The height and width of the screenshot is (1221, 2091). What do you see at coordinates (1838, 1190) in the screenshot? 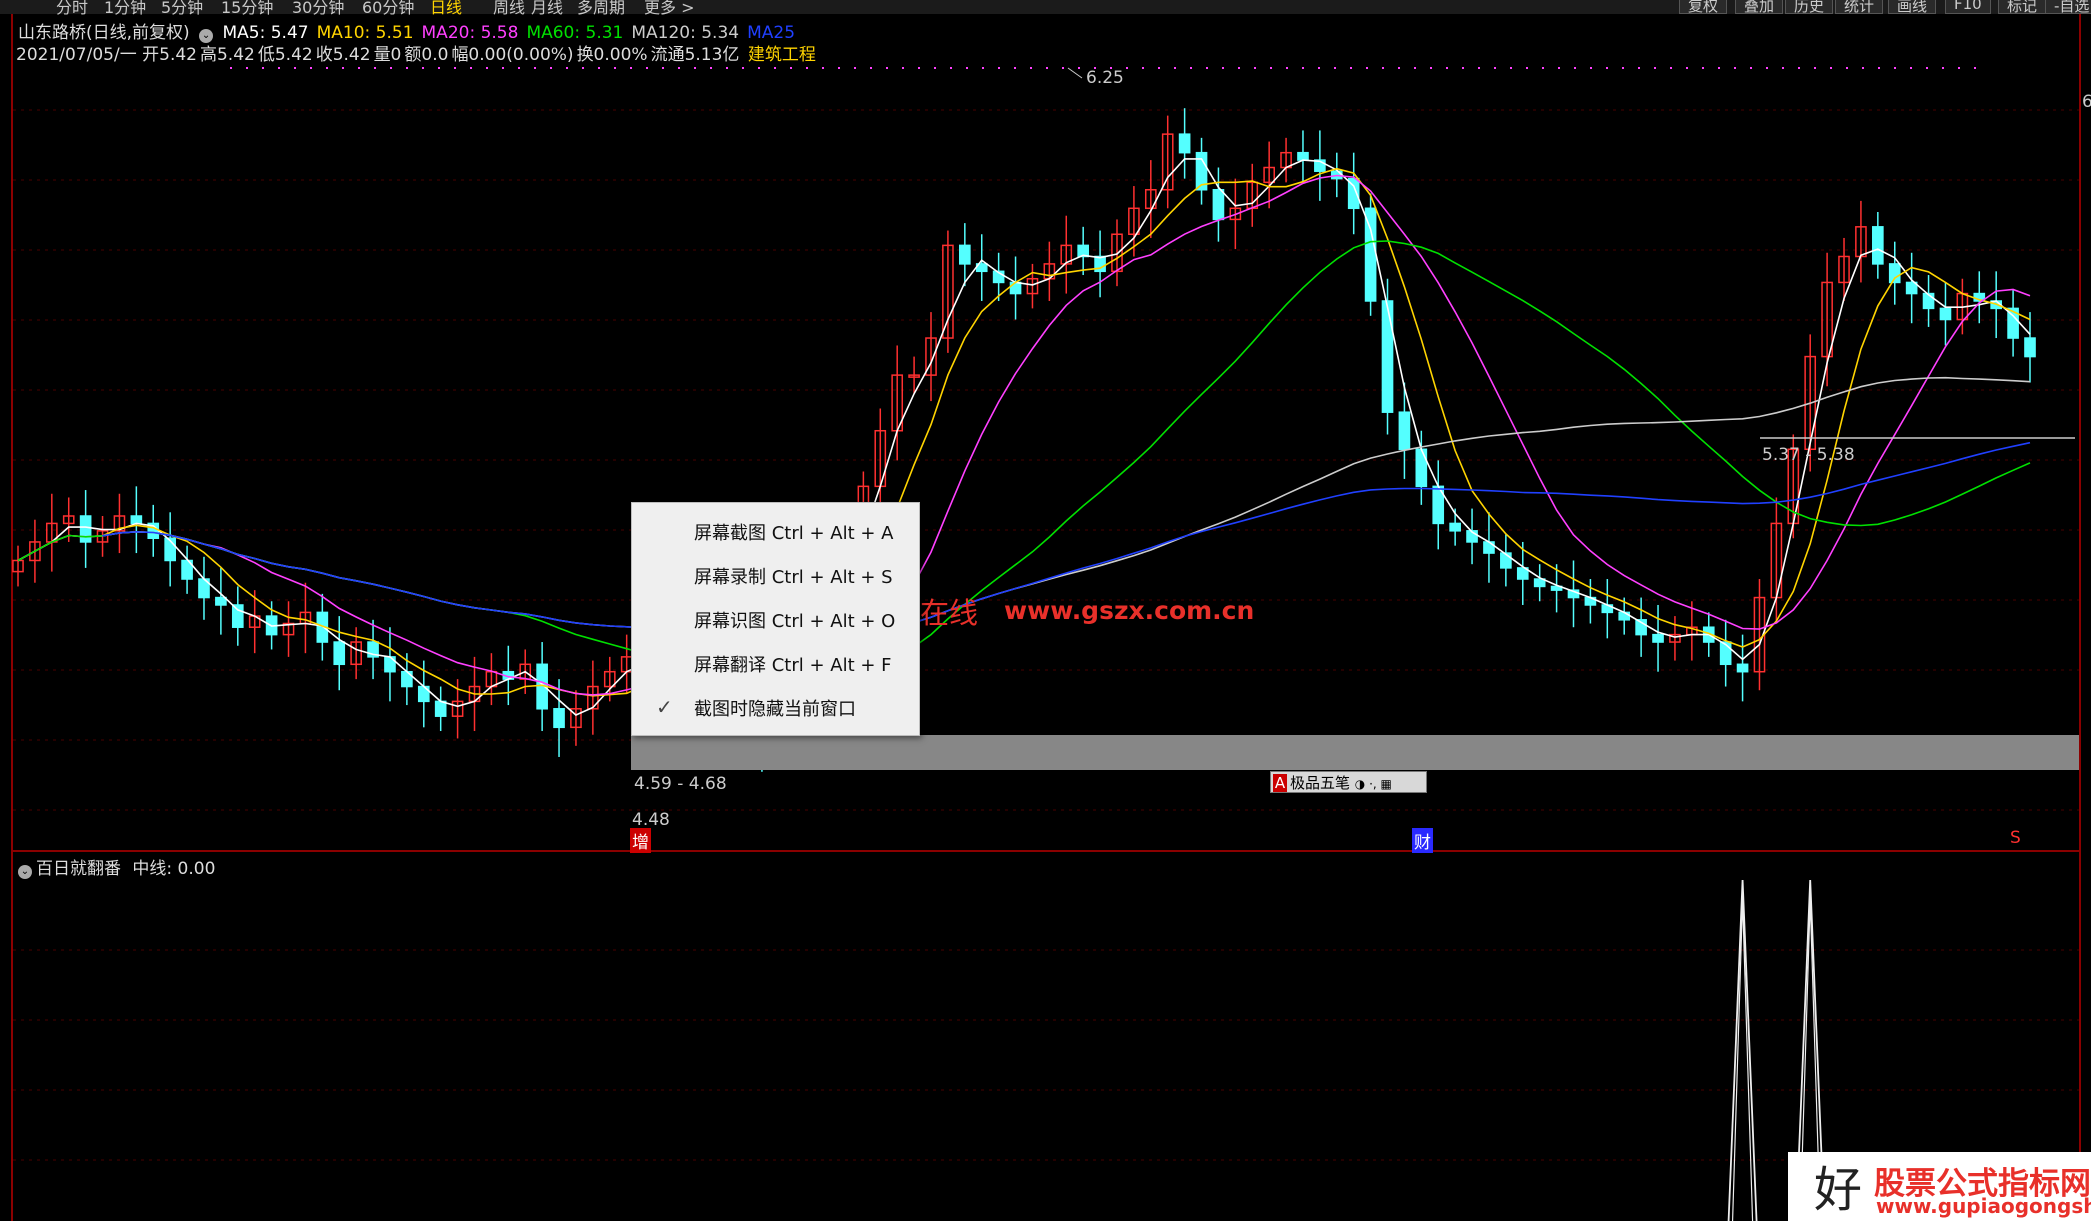
I see `logo-glyph: 好` at bounding box center [1838, 1190].